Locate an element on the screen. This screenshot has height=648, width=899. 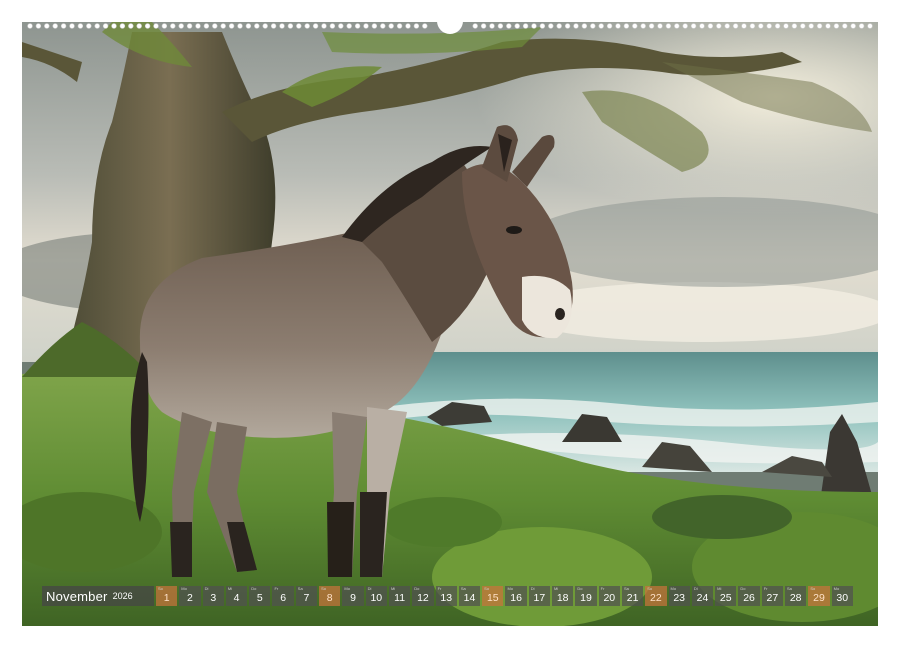
day-number: 4 is located at coordinates (236, 598).